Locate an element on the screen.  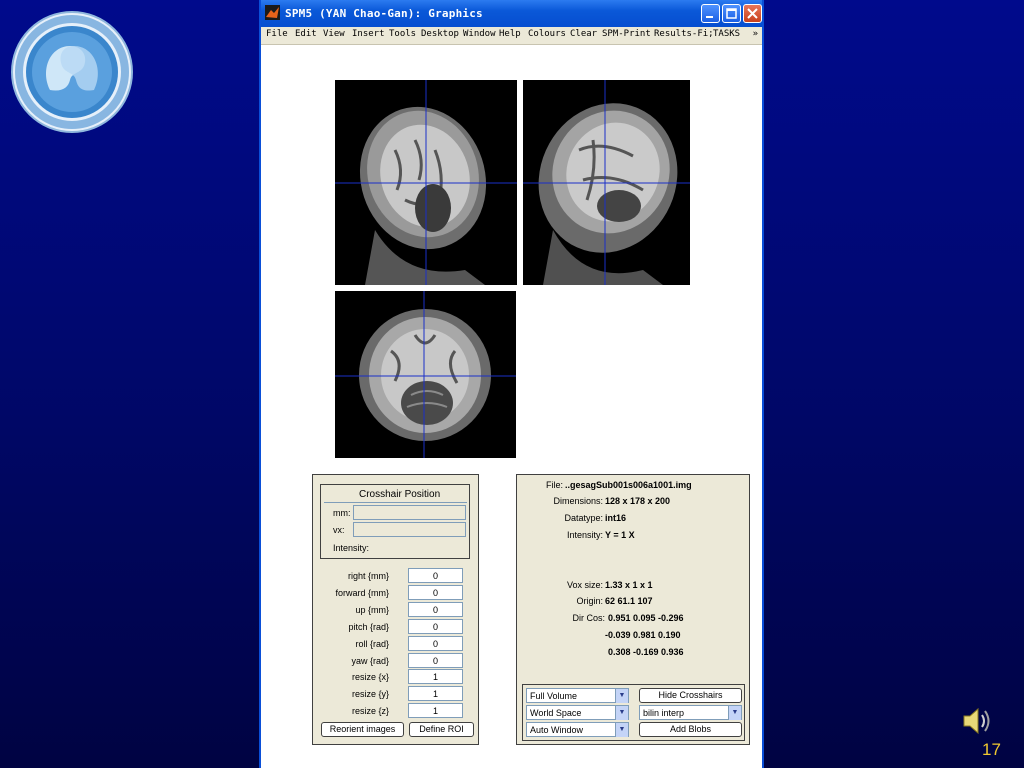
lab-logo is located at coordinates (72, 72).